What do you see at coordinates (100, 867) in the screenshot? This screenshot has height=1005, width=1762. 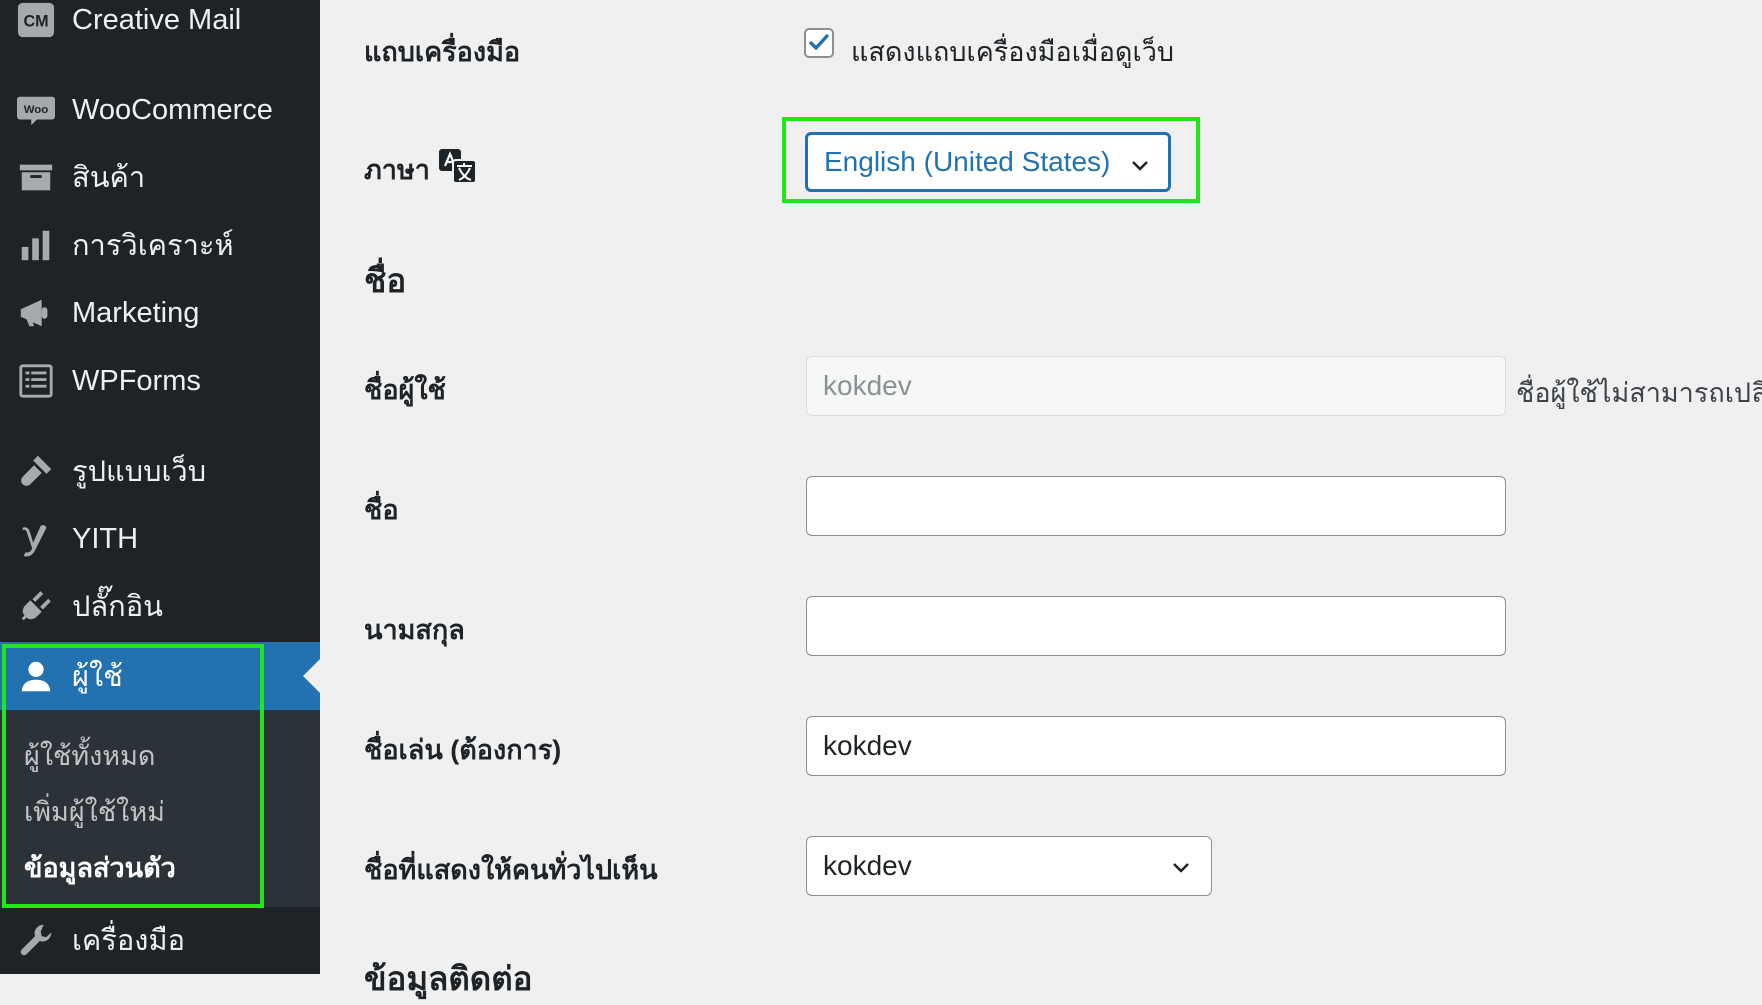 I see `submenu-item-profile: ข้อมูลส่วนตัว` at bounding box center [100, 867].